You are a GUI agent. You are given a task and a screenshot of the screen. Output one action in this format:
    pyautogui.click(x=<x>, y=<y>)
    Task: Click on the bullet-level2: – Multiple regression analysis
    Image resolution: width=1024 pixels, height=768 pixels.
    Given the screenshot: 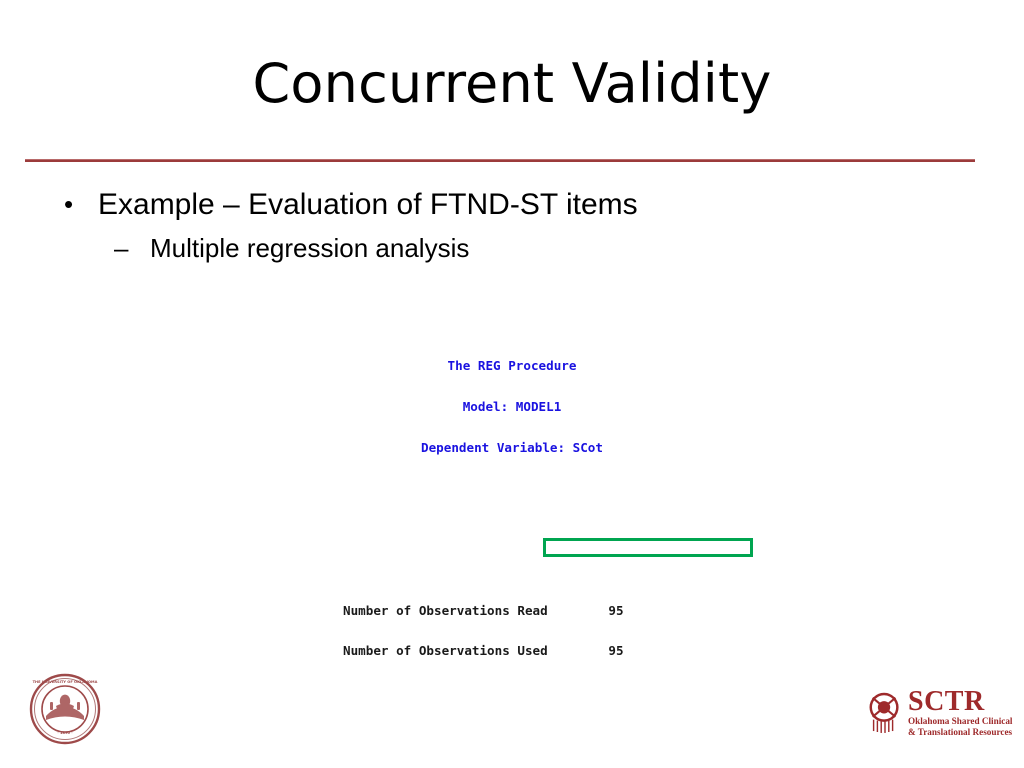 What is the action you would take?
    pyautogui.click(x=500, y=249)
    